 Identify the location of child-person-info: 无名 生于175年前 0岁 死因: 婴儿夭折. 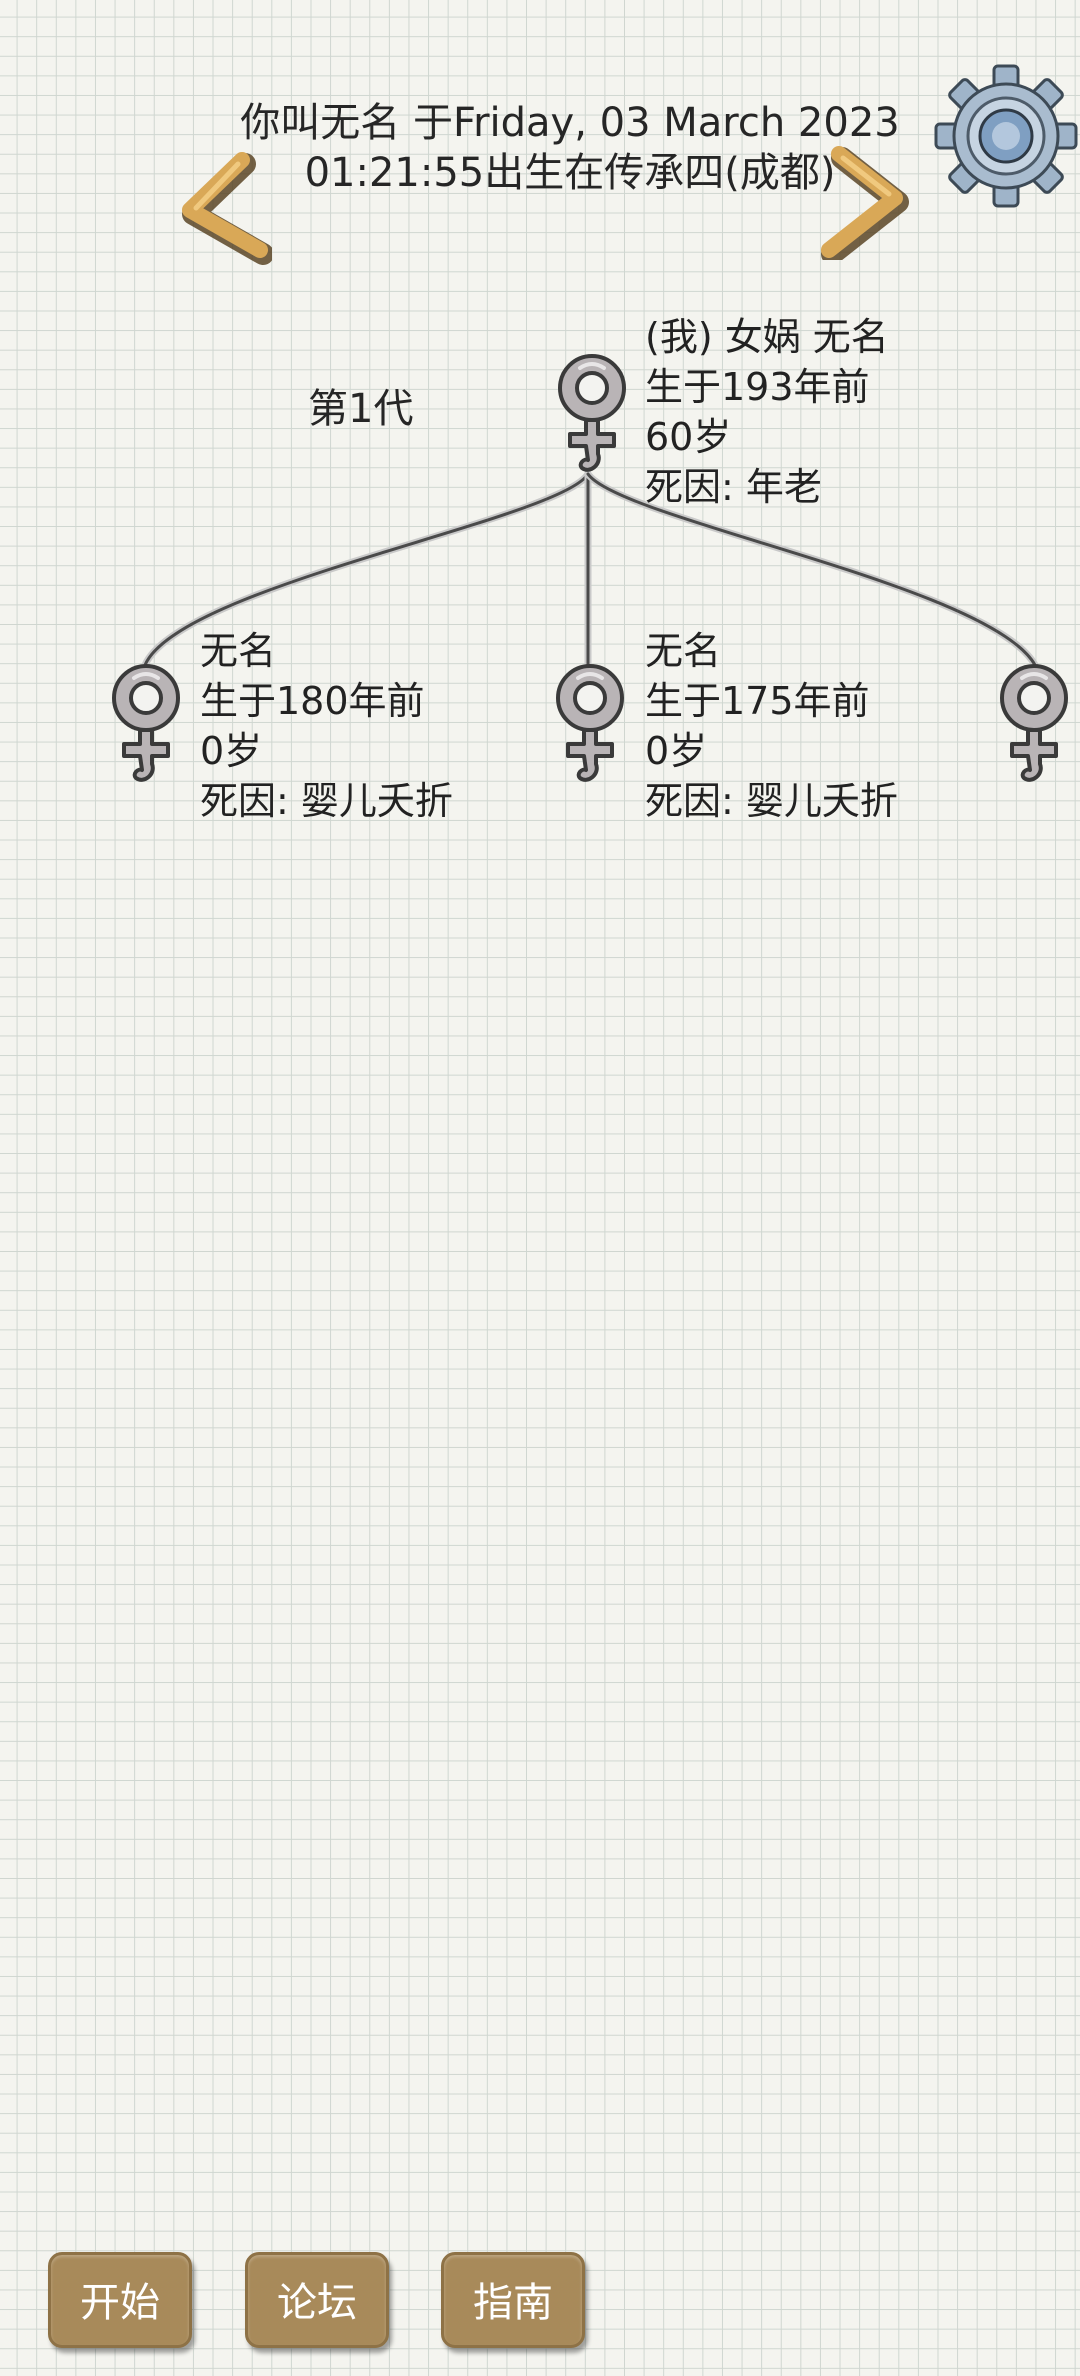
(771, 726).